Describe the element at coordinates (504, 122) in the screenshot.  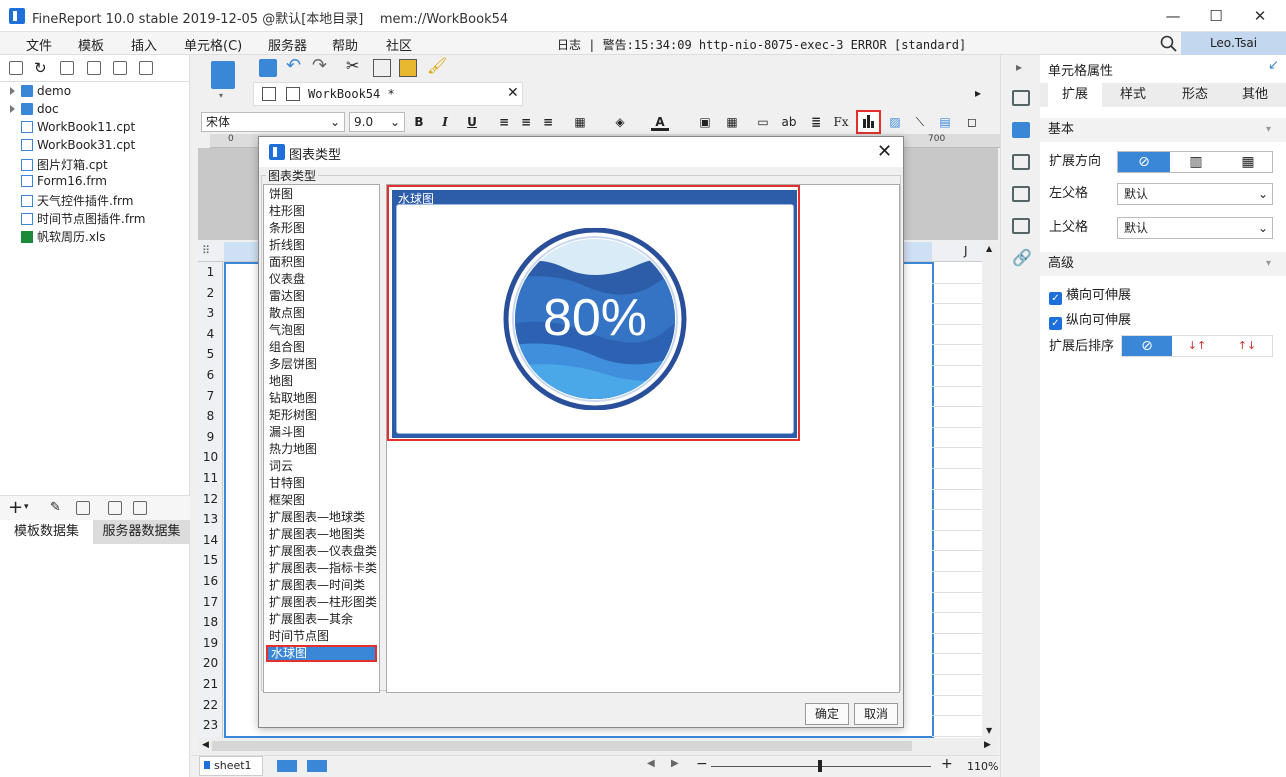
I see `align-left-icon: ≡` at that location.